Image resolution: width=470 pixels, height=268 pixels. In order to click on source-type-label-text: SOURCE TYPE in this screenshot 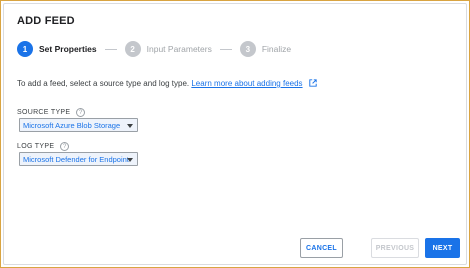, I will do `click(44, 112)`.